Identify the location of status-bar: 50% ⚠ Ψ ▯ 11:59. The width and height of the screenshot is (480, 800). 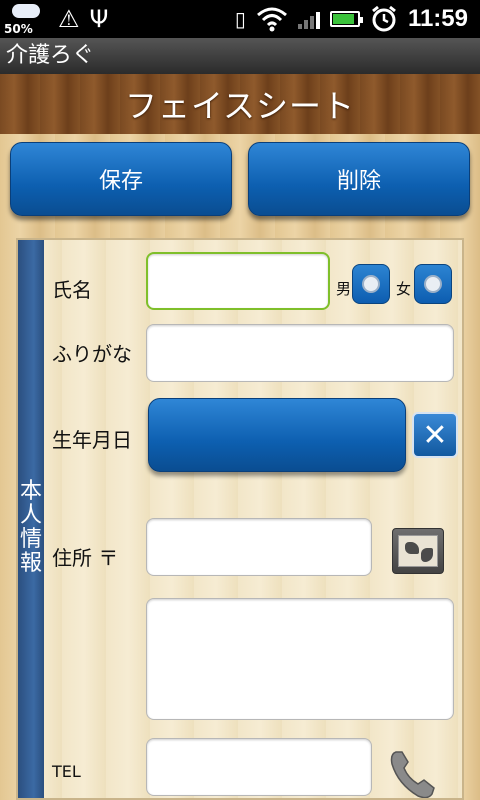
(240, 19).